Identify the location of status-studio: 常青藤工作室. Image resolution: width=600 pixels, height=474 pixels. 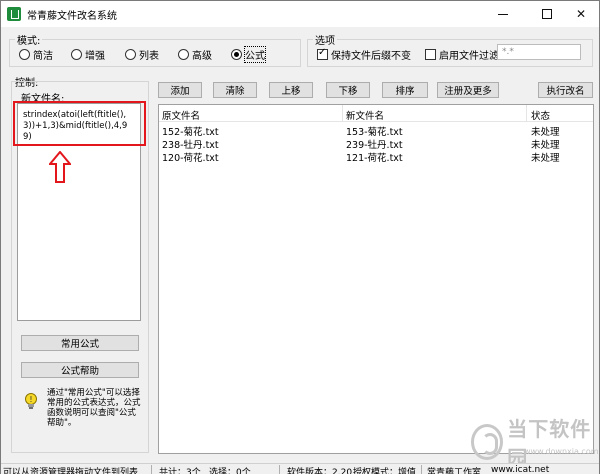
(454, 471).